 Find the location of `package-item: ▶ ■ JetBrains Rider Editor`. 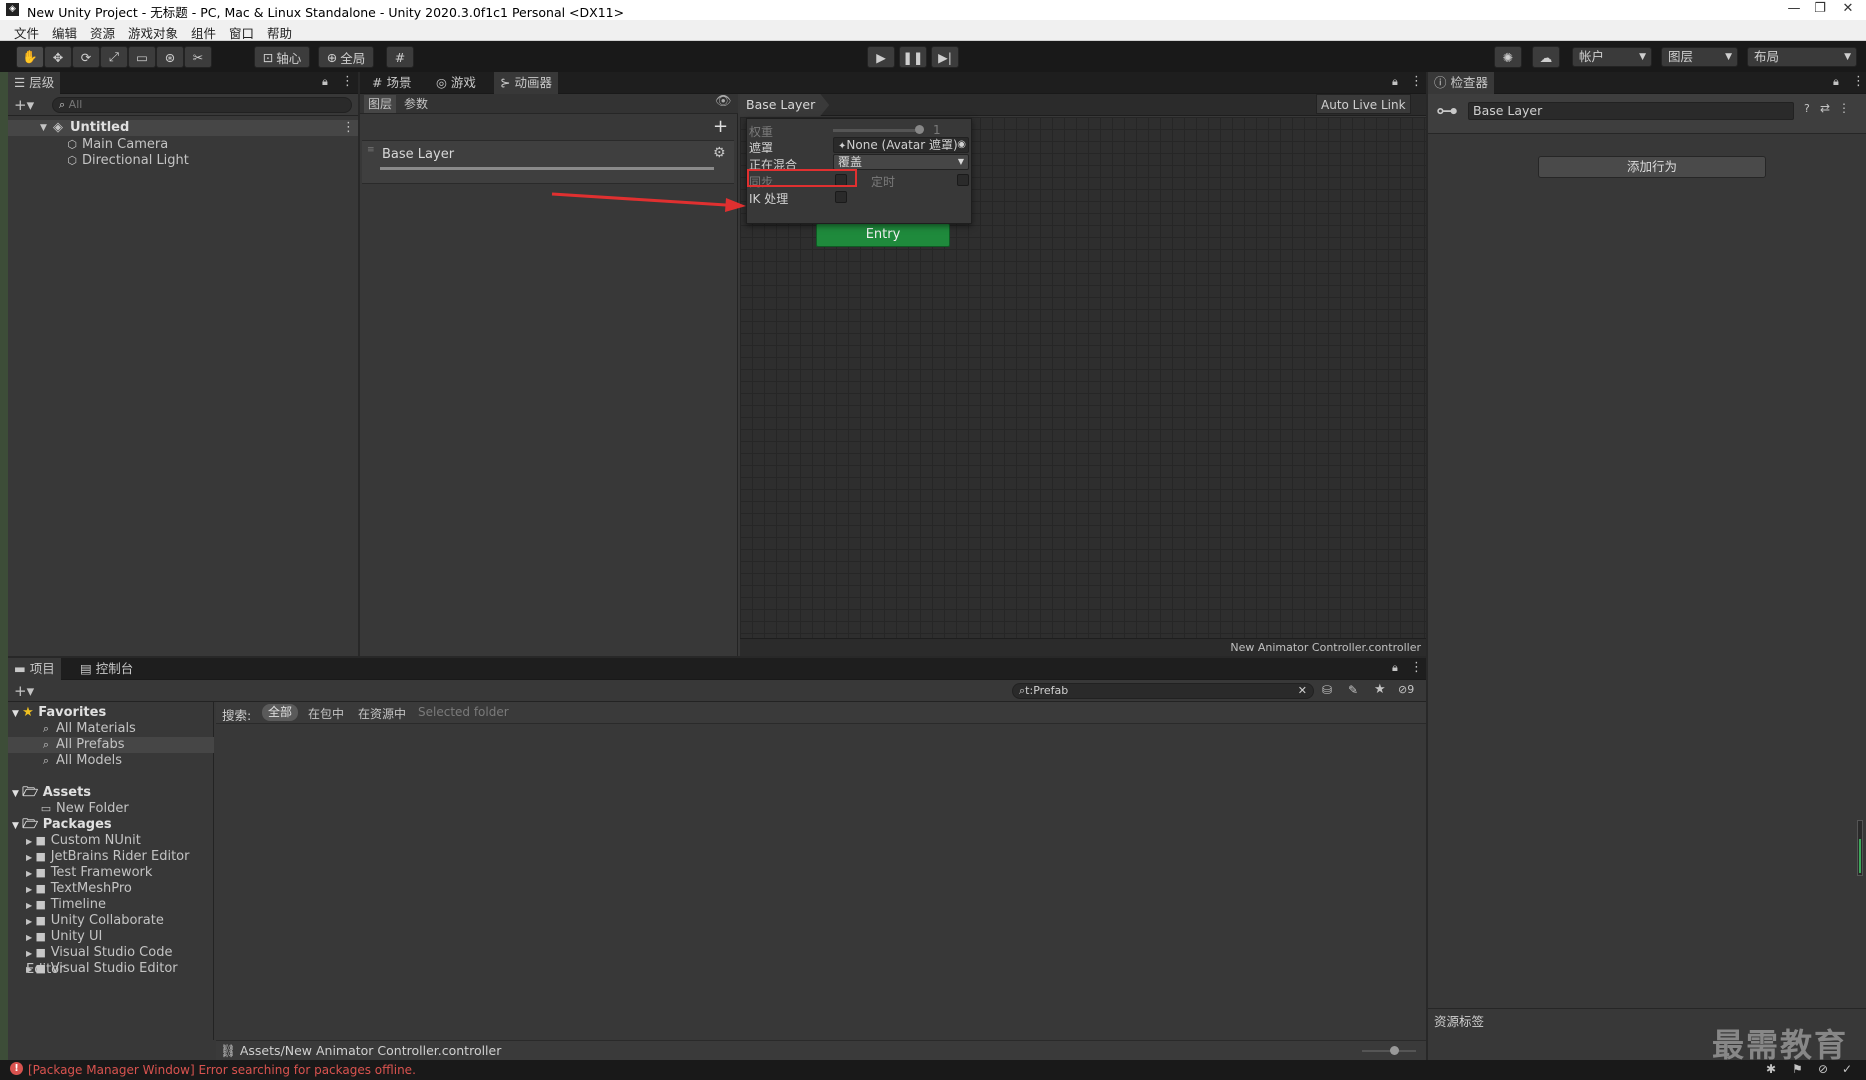

package-item: ▶ ■ JetBrains Rider Editor is located at coordinates (107, 857).